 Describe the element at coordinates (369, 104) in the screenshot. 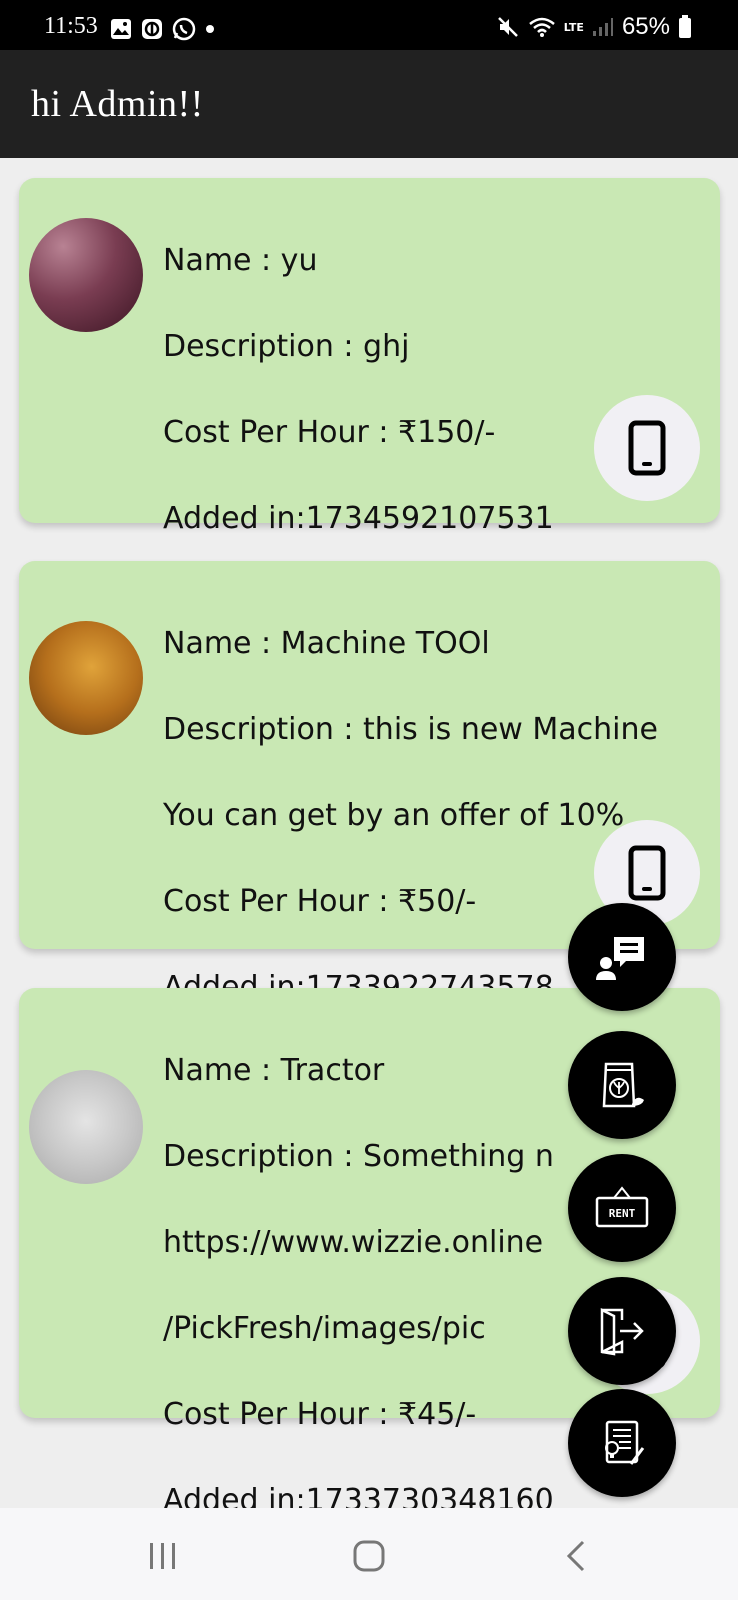

I see `app-bar: hi Admin!!` at that location.